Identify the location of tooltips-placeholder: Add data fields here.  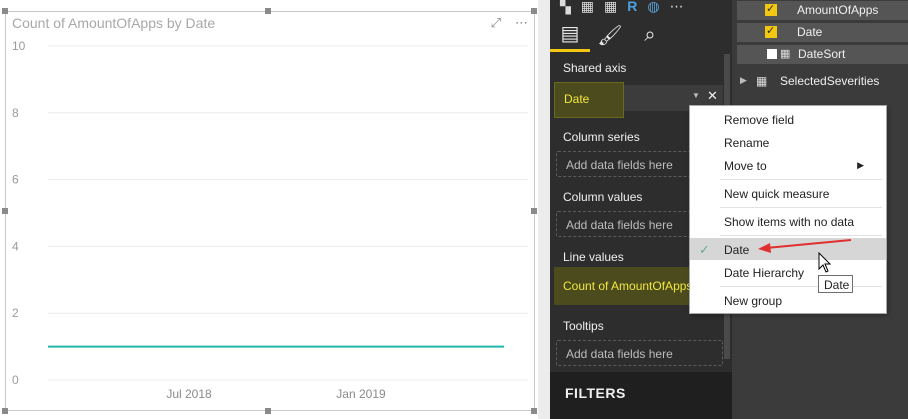
(619, 354).